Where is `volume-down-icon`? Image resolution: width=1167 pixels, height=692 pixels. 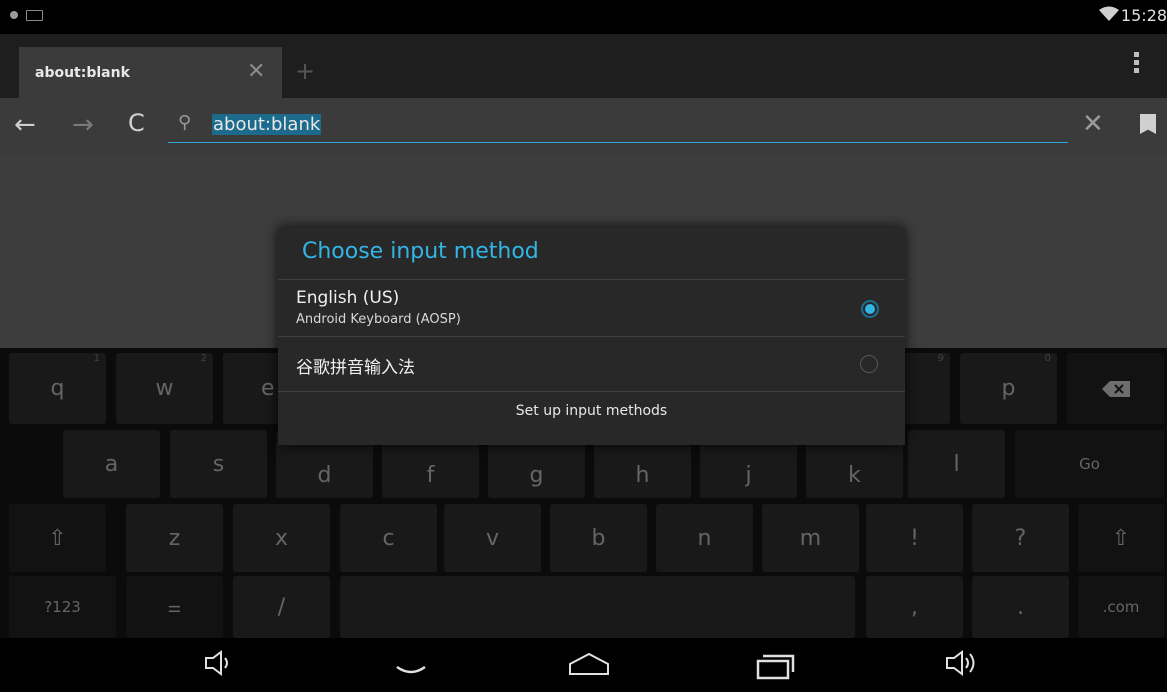
volume-down-icon is located at coordinates (218, 665).